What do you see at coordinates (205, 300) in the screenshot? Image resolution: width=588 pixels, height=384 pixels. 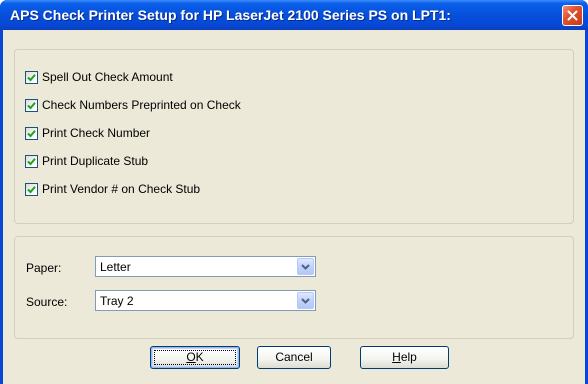 I see `source-select: Tray 2` at bounding box center [205, 300].